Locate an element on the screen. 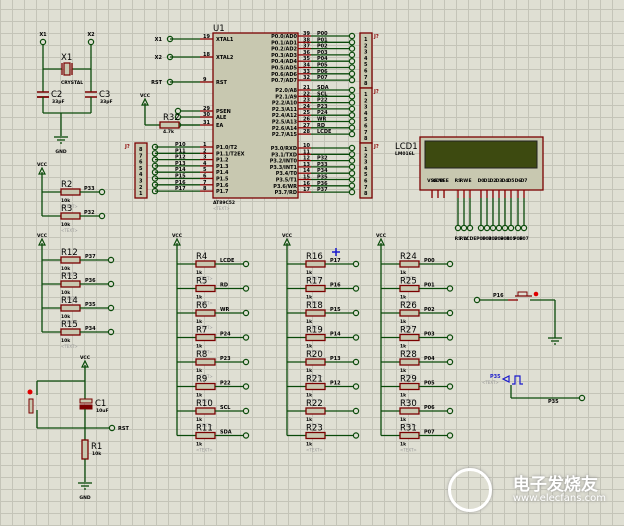  net-label: P14 is located at coordinates (335, 335).